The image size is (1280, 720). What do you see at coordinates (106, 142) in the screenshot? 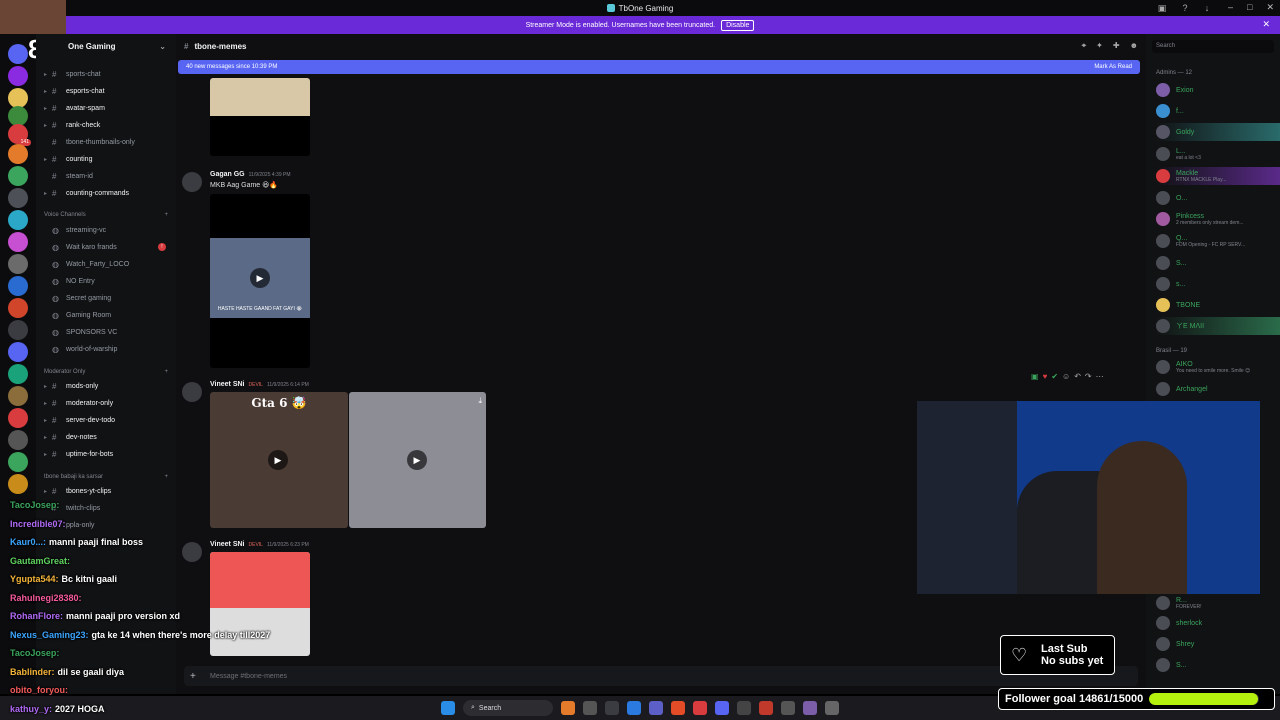
I see `channel-item: # tbone-thumbnails-only` at bounding box center [106, 142].